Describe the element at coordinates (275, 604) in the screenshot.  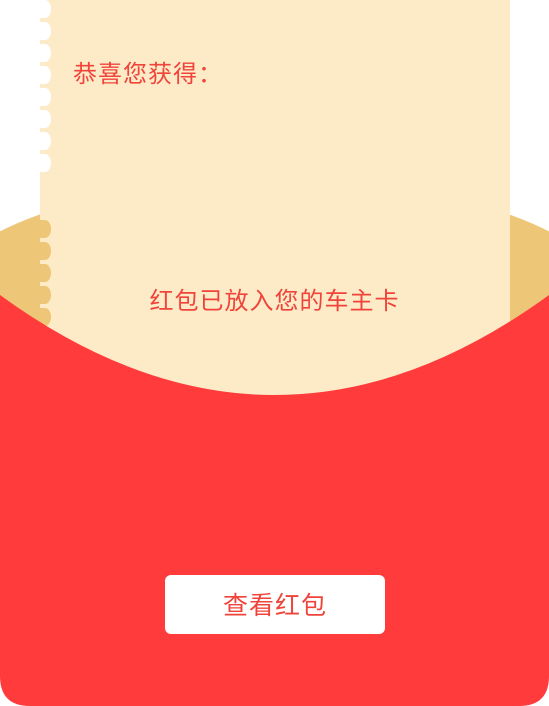
I see `view-red-packet-button: 查看红包` at that location.